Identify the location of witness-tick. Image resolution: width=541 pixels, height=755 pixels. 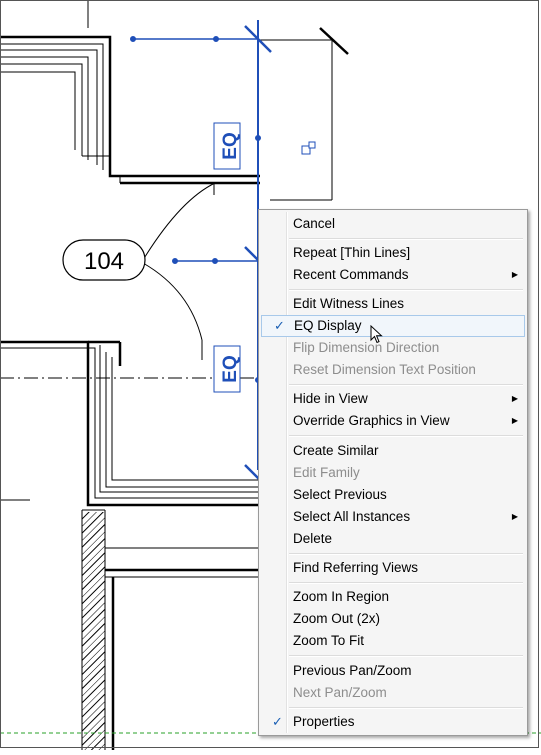
(334, 41).